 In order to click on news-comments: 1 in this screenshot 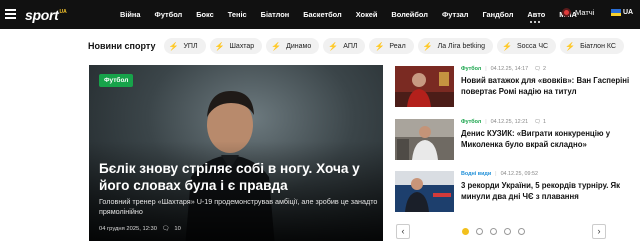, I will do `click(544, 122)`.